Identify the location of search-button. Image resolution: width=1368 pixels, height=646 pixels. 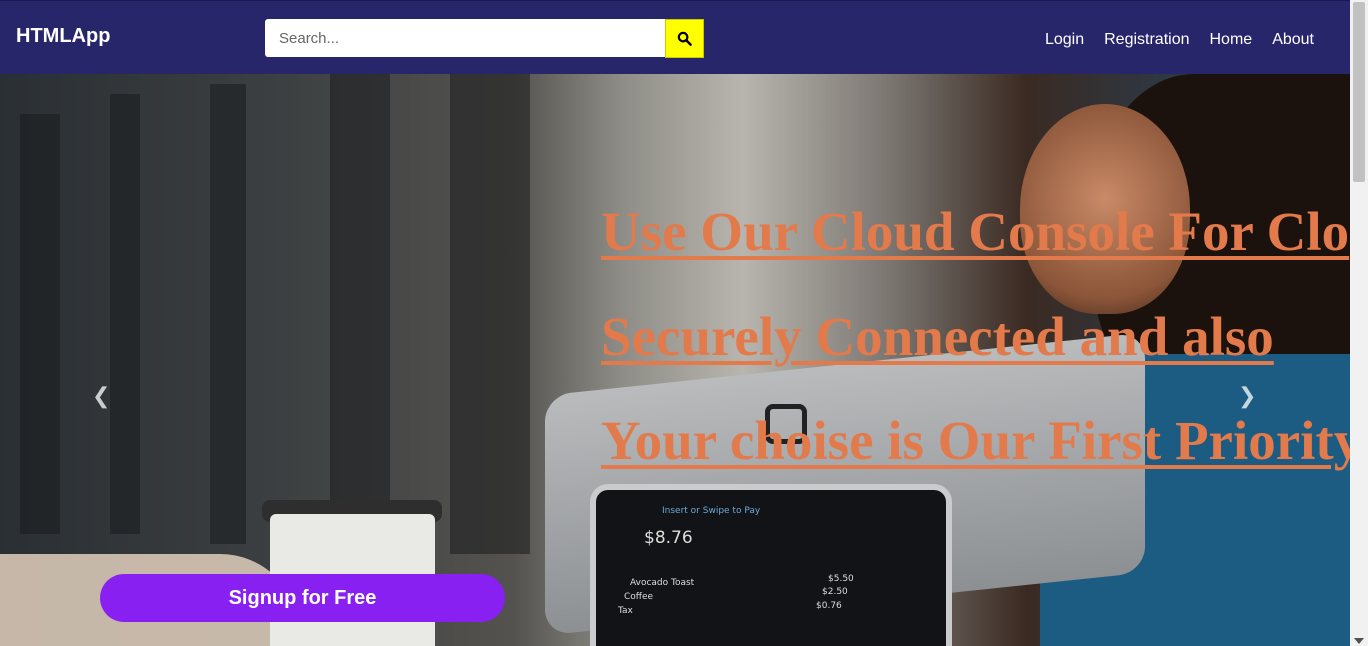
(684, 38).